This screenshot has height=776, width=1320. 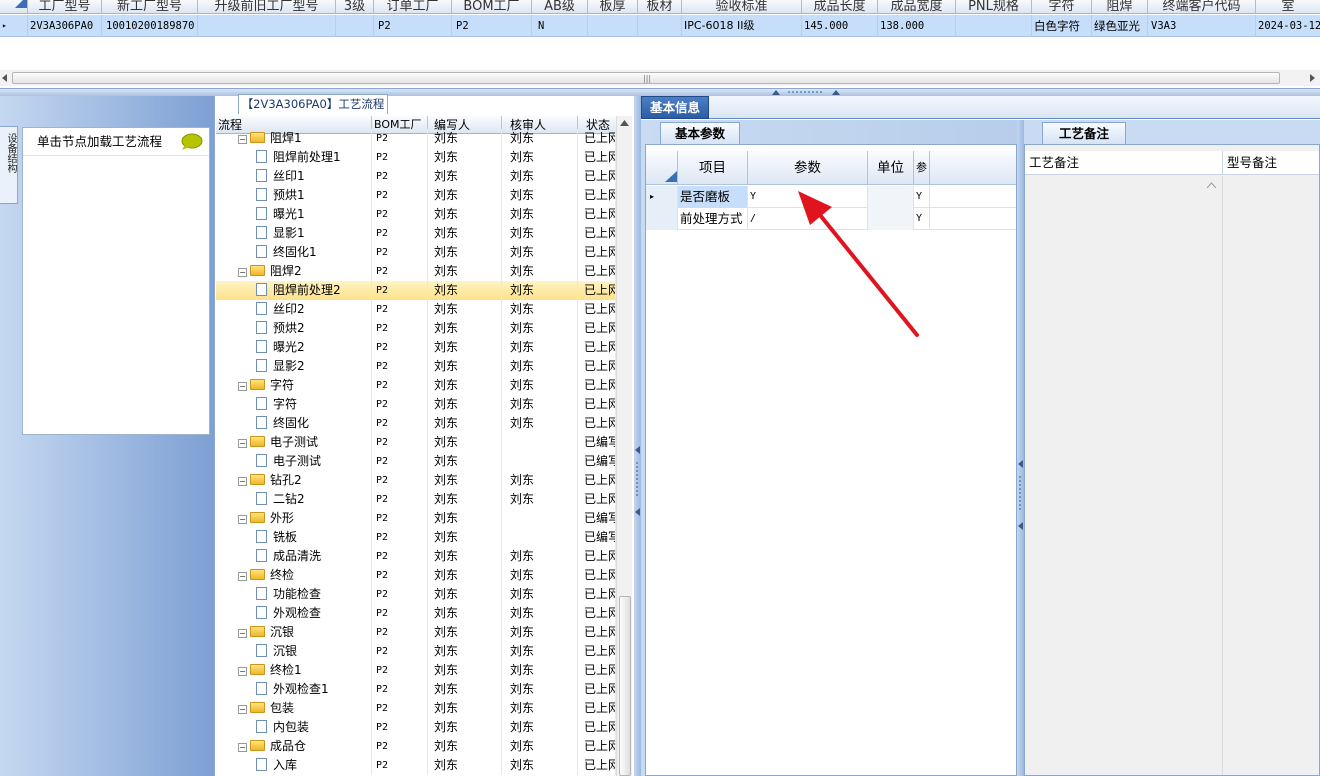 I want to click on tree-row: 丝印1P2刘东刘东已上网, so click(x=416, y=176).